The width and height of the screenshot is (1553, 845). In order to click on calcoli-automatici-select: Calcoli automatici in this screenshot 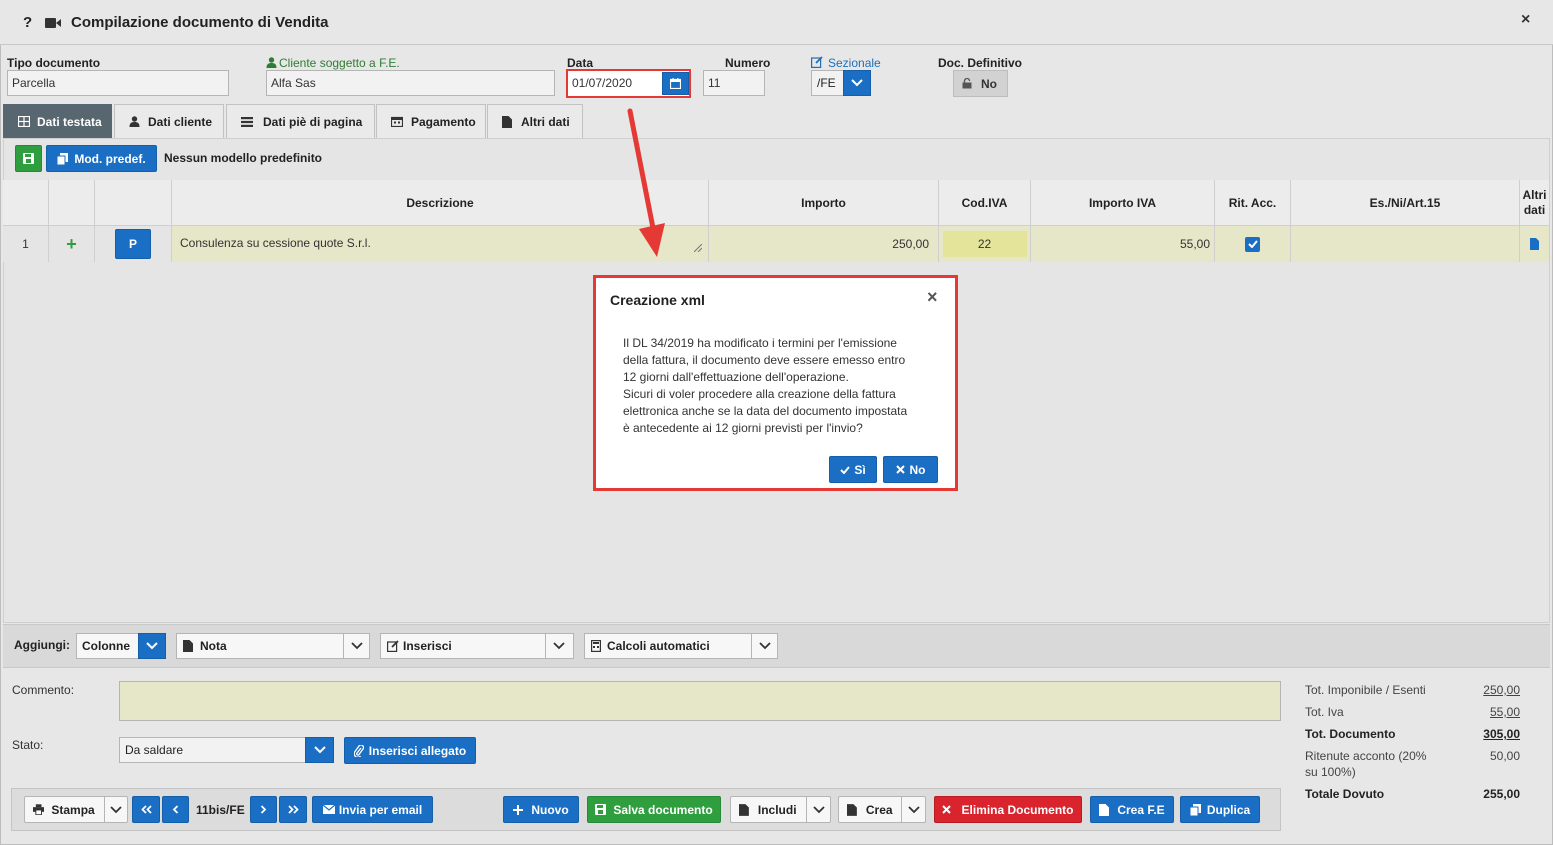, I will do `click(681, 646)`.